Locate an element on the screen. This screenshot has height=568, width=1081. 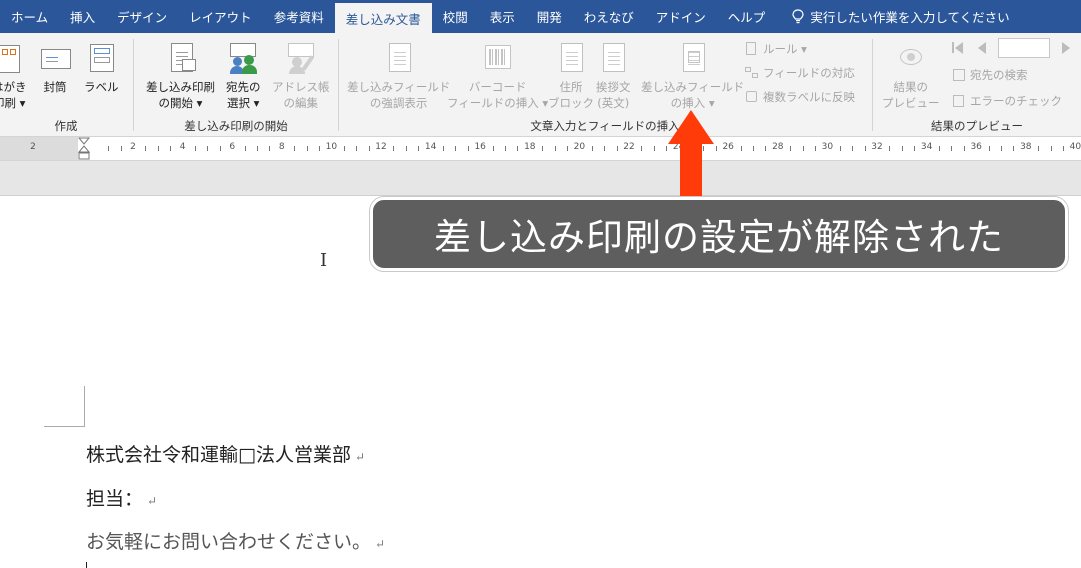
check-errors-label: エラーのチェック is located at coordinates (1016, 101).